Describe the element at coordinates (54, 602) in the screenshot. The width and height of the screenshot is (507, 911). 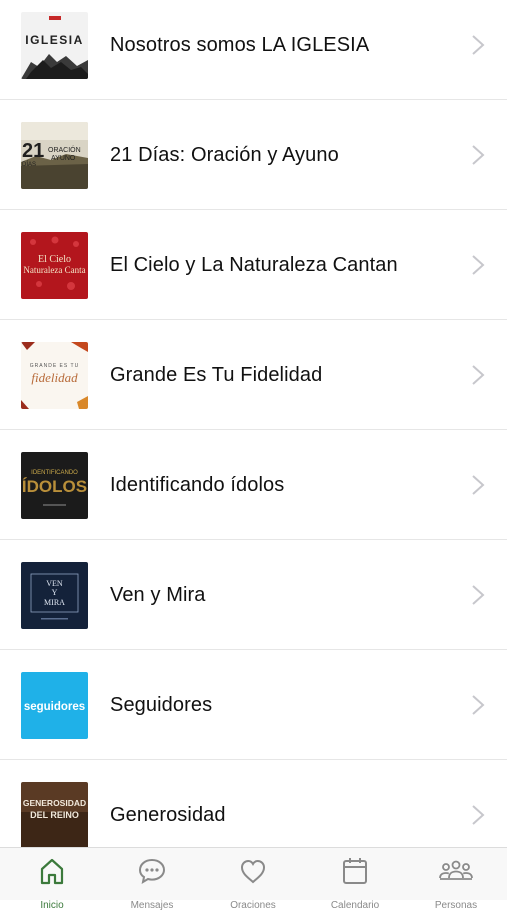
I see `svg-text: MIRA` at that location.